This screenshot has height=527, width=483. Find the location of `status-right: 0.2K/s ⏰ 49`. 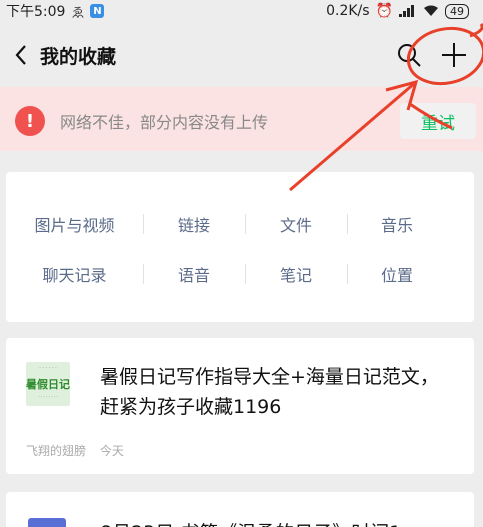

status-right: 0.2K/s ⏰ 49 is located at coordinates (397, 11).